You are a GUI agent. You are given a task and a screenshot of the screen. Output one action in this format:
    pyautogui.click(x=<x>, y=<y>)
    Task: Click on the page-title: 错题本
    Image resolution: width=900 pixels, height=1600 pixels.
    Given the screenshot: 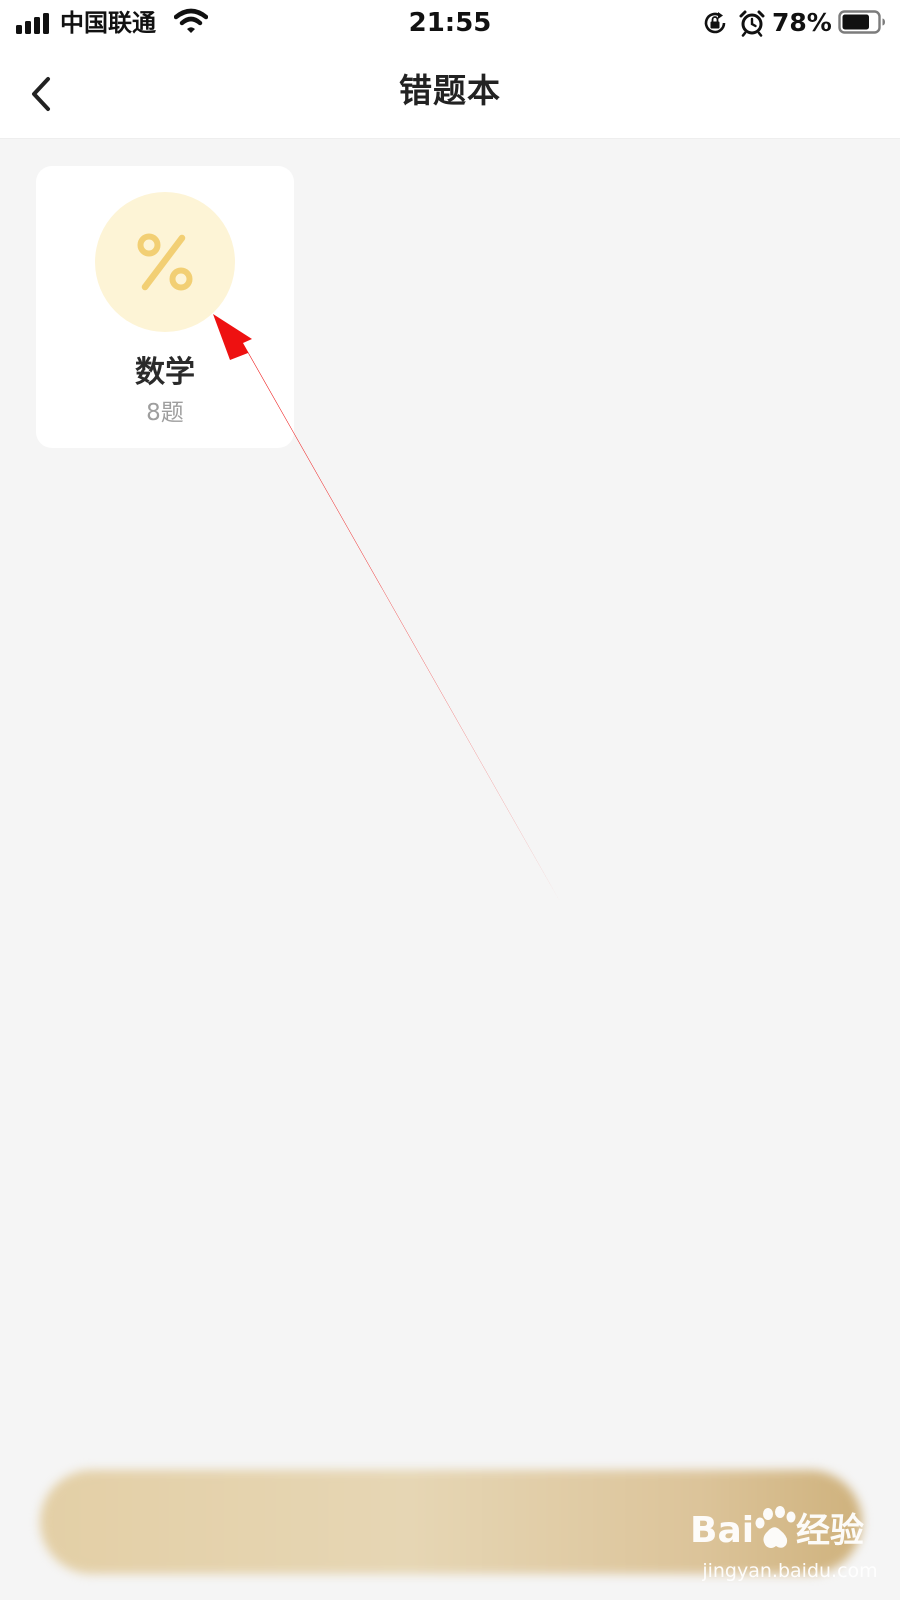 What is the action you would take?
    pyautogui.click(x=450, y=90)
    